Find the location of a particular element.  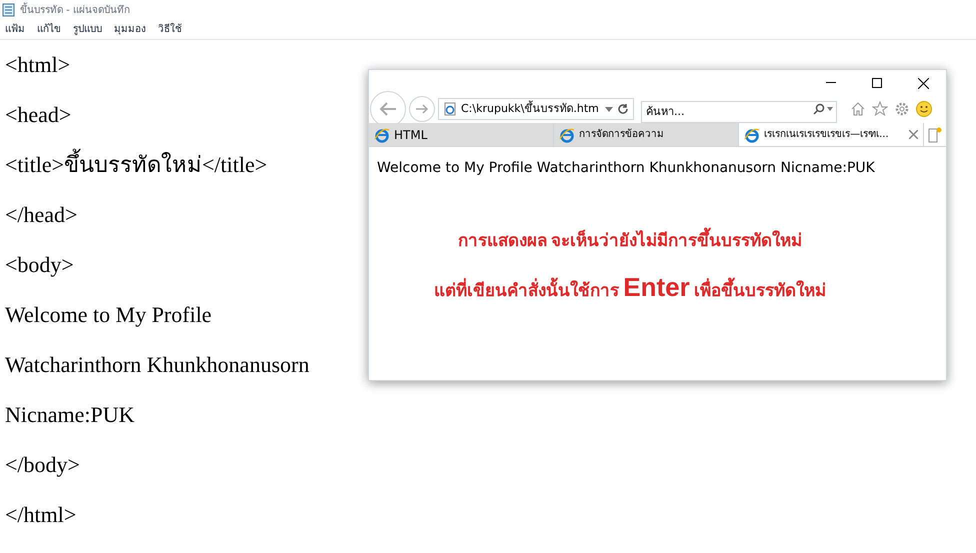

code-line: <html> is located at coordinates (37, 65).